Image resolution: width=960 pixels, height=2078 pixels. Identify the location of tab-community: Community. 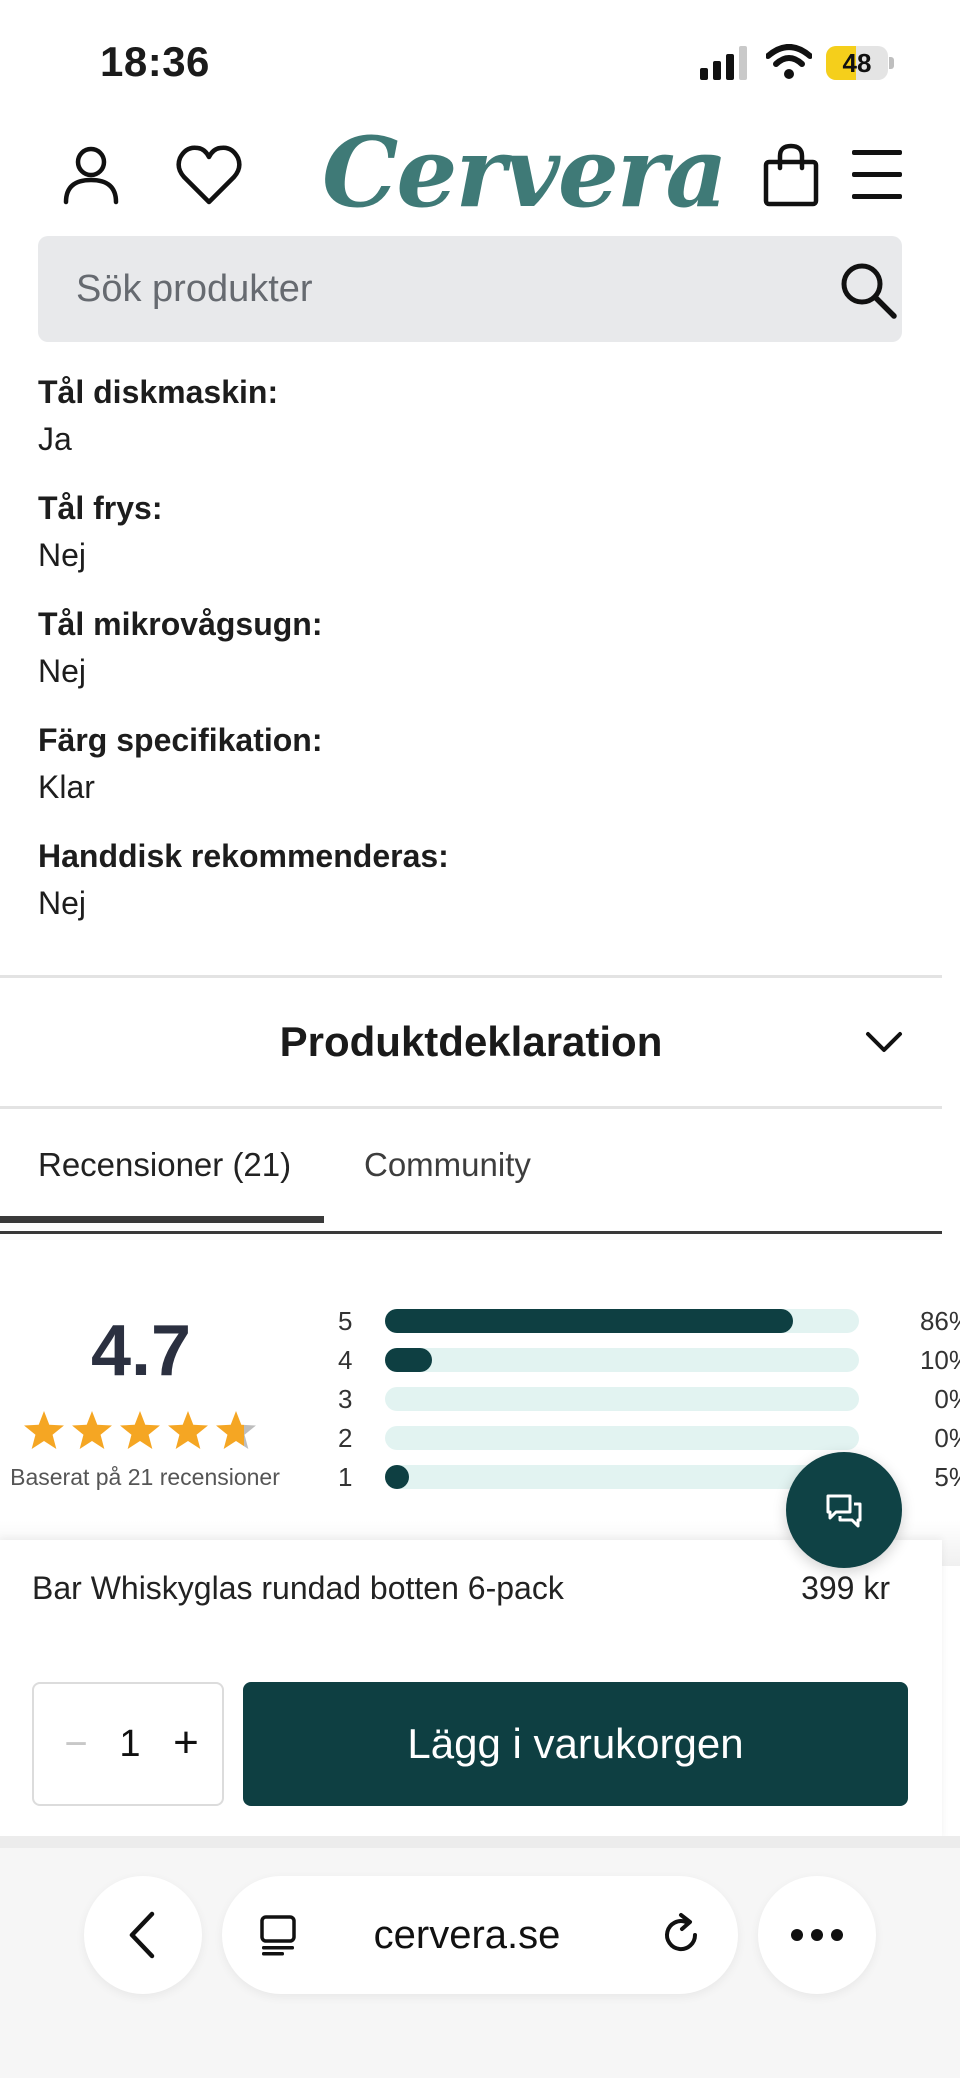
(447, 1165).